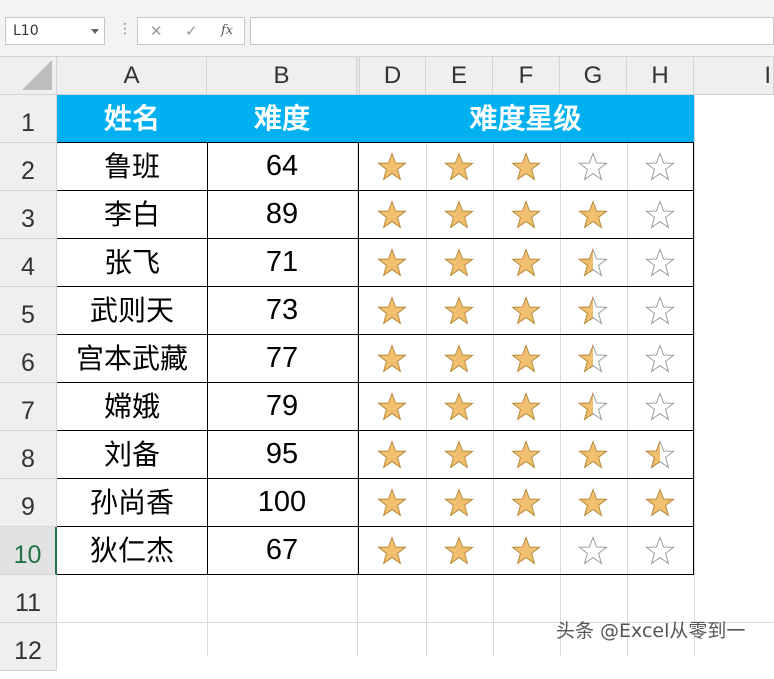 This screenshot has height=679, width=774. I want to click on cell-name: 武则天, so click(132, 310).